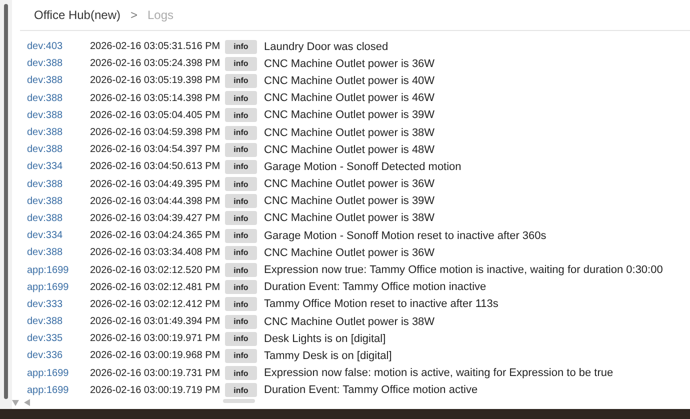 Image resolution: width=690 pixels, height=419 pixels. What do you see at coordinates (58, 46) in the screenshot?
I see `log-source-link: dev:403` at bounding box center [58, 46].